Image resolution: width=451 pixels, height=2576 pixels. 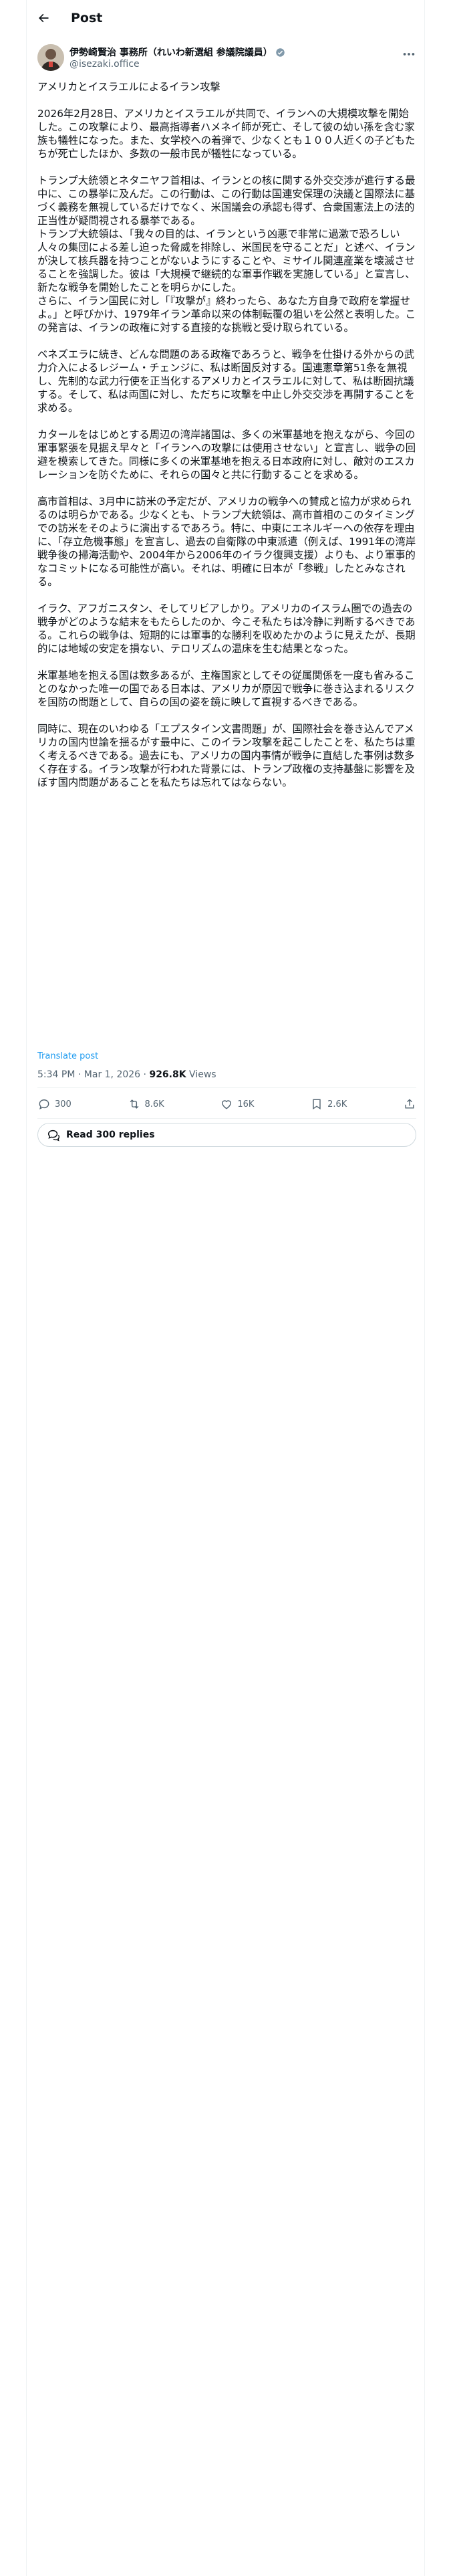 What do you see at coordinates (226, 1135) in the screenshot?
I see `read-replies-button: Read 300 replies` at bounding box center [226, 1135].